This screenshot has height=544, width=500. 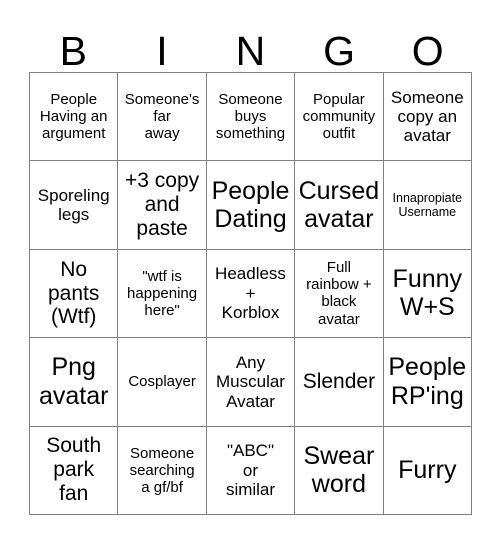 I want to click on bingo-cell-r1c3: Someone buys something, so click(x=251, y=117).